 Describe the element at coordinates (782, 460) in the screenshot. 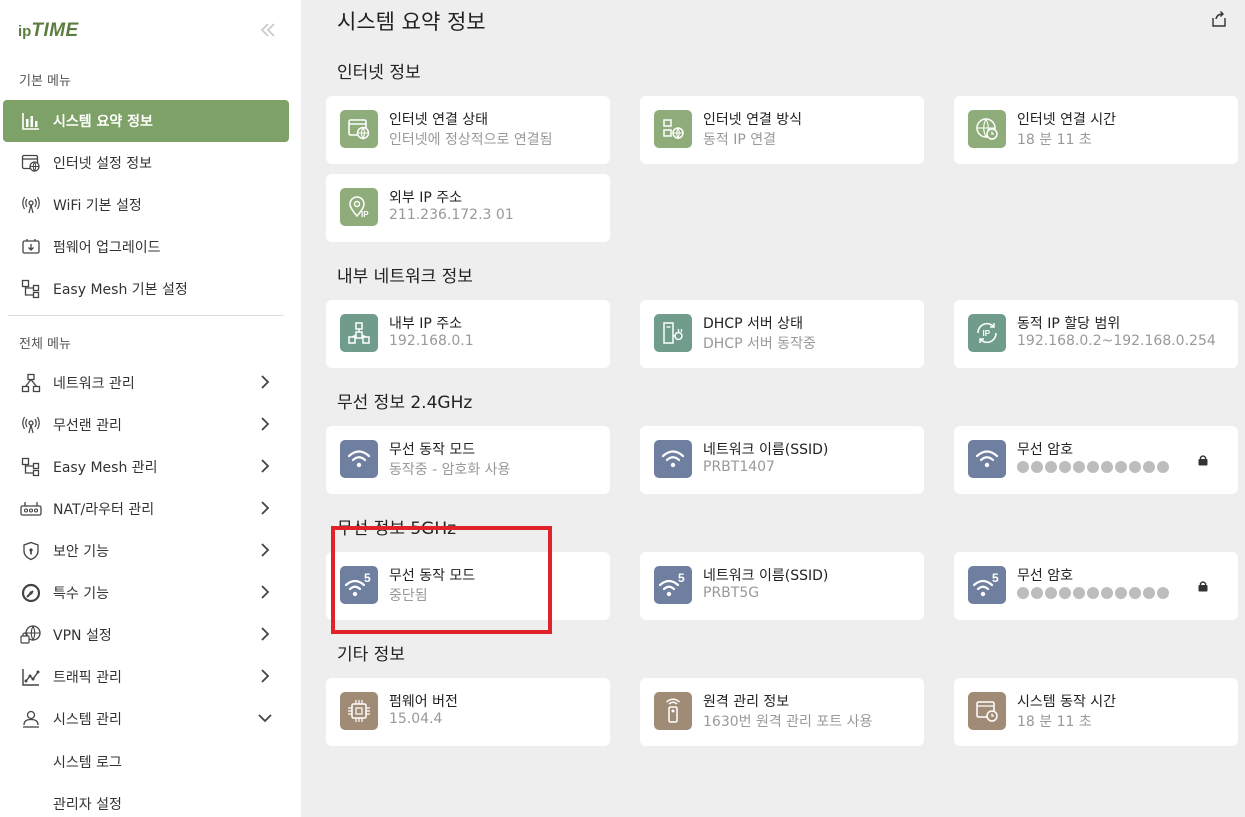

I see `card-wifi24-ssid: 네트워크 이름(SSID) PRBT1407` at that location.